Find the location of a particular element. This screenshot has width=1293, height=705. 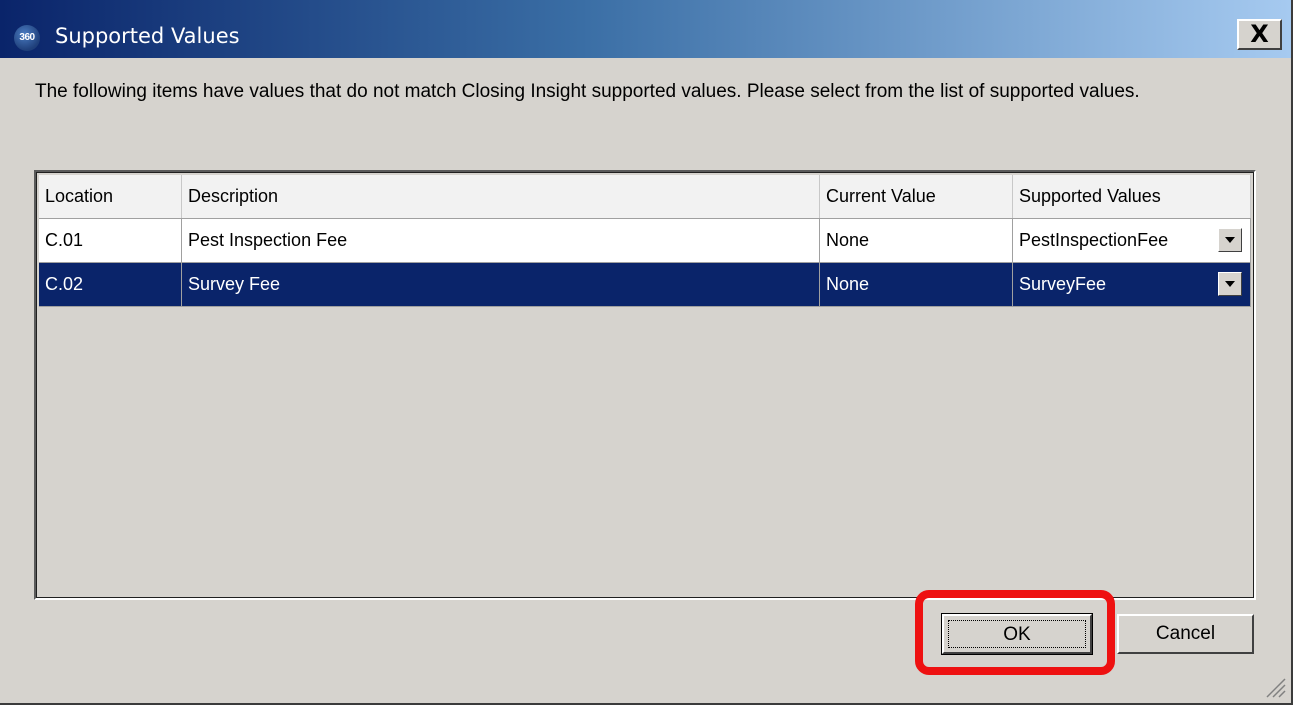

column-header-current-value: Current Value is located at coordinates (916, 196).